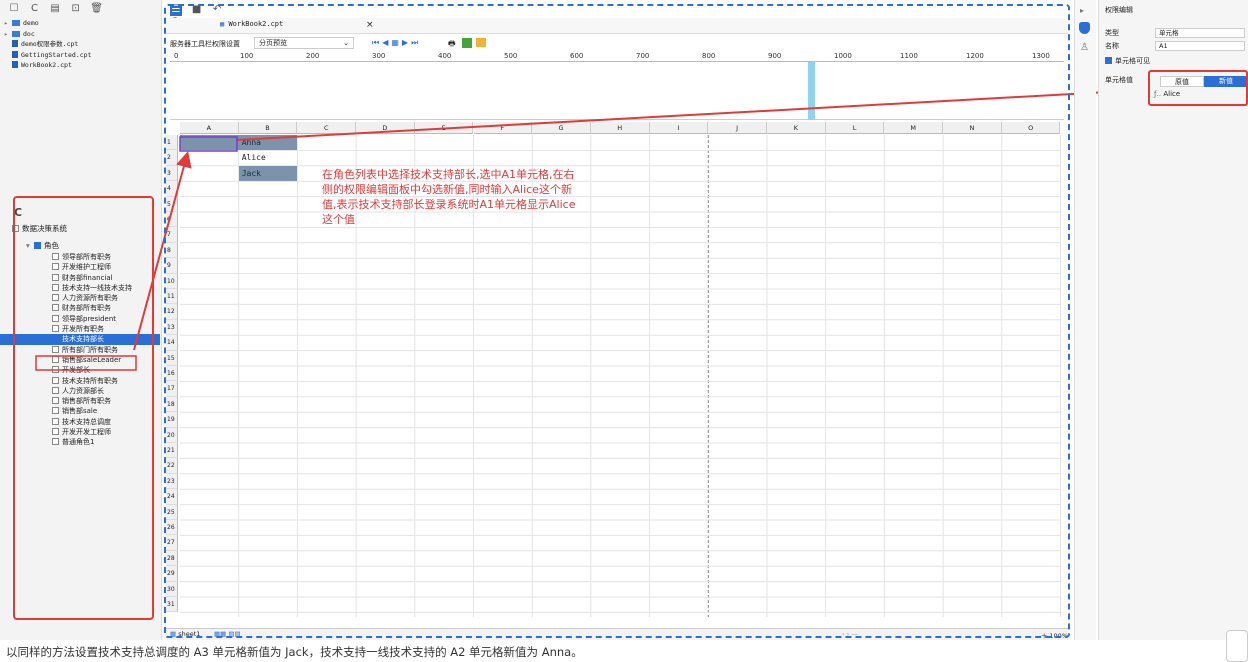 The width and height of the screenshot is (1248, 662). I want to click on zoom-level: ＋ 100%, so click(1054, 635).